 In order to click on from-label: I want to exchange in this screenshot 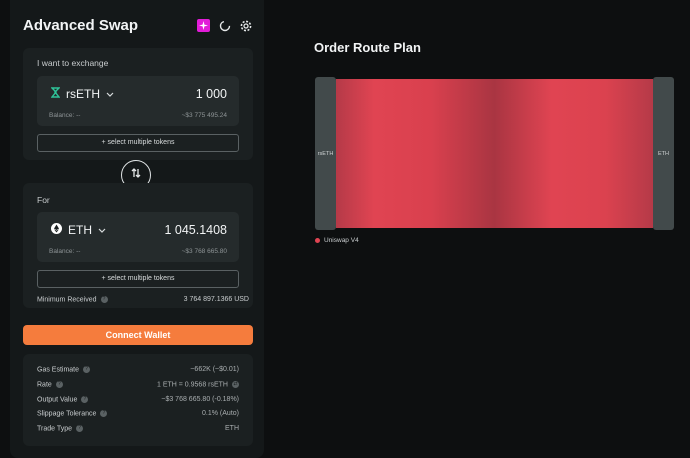, I will do `click(73, 63)`.